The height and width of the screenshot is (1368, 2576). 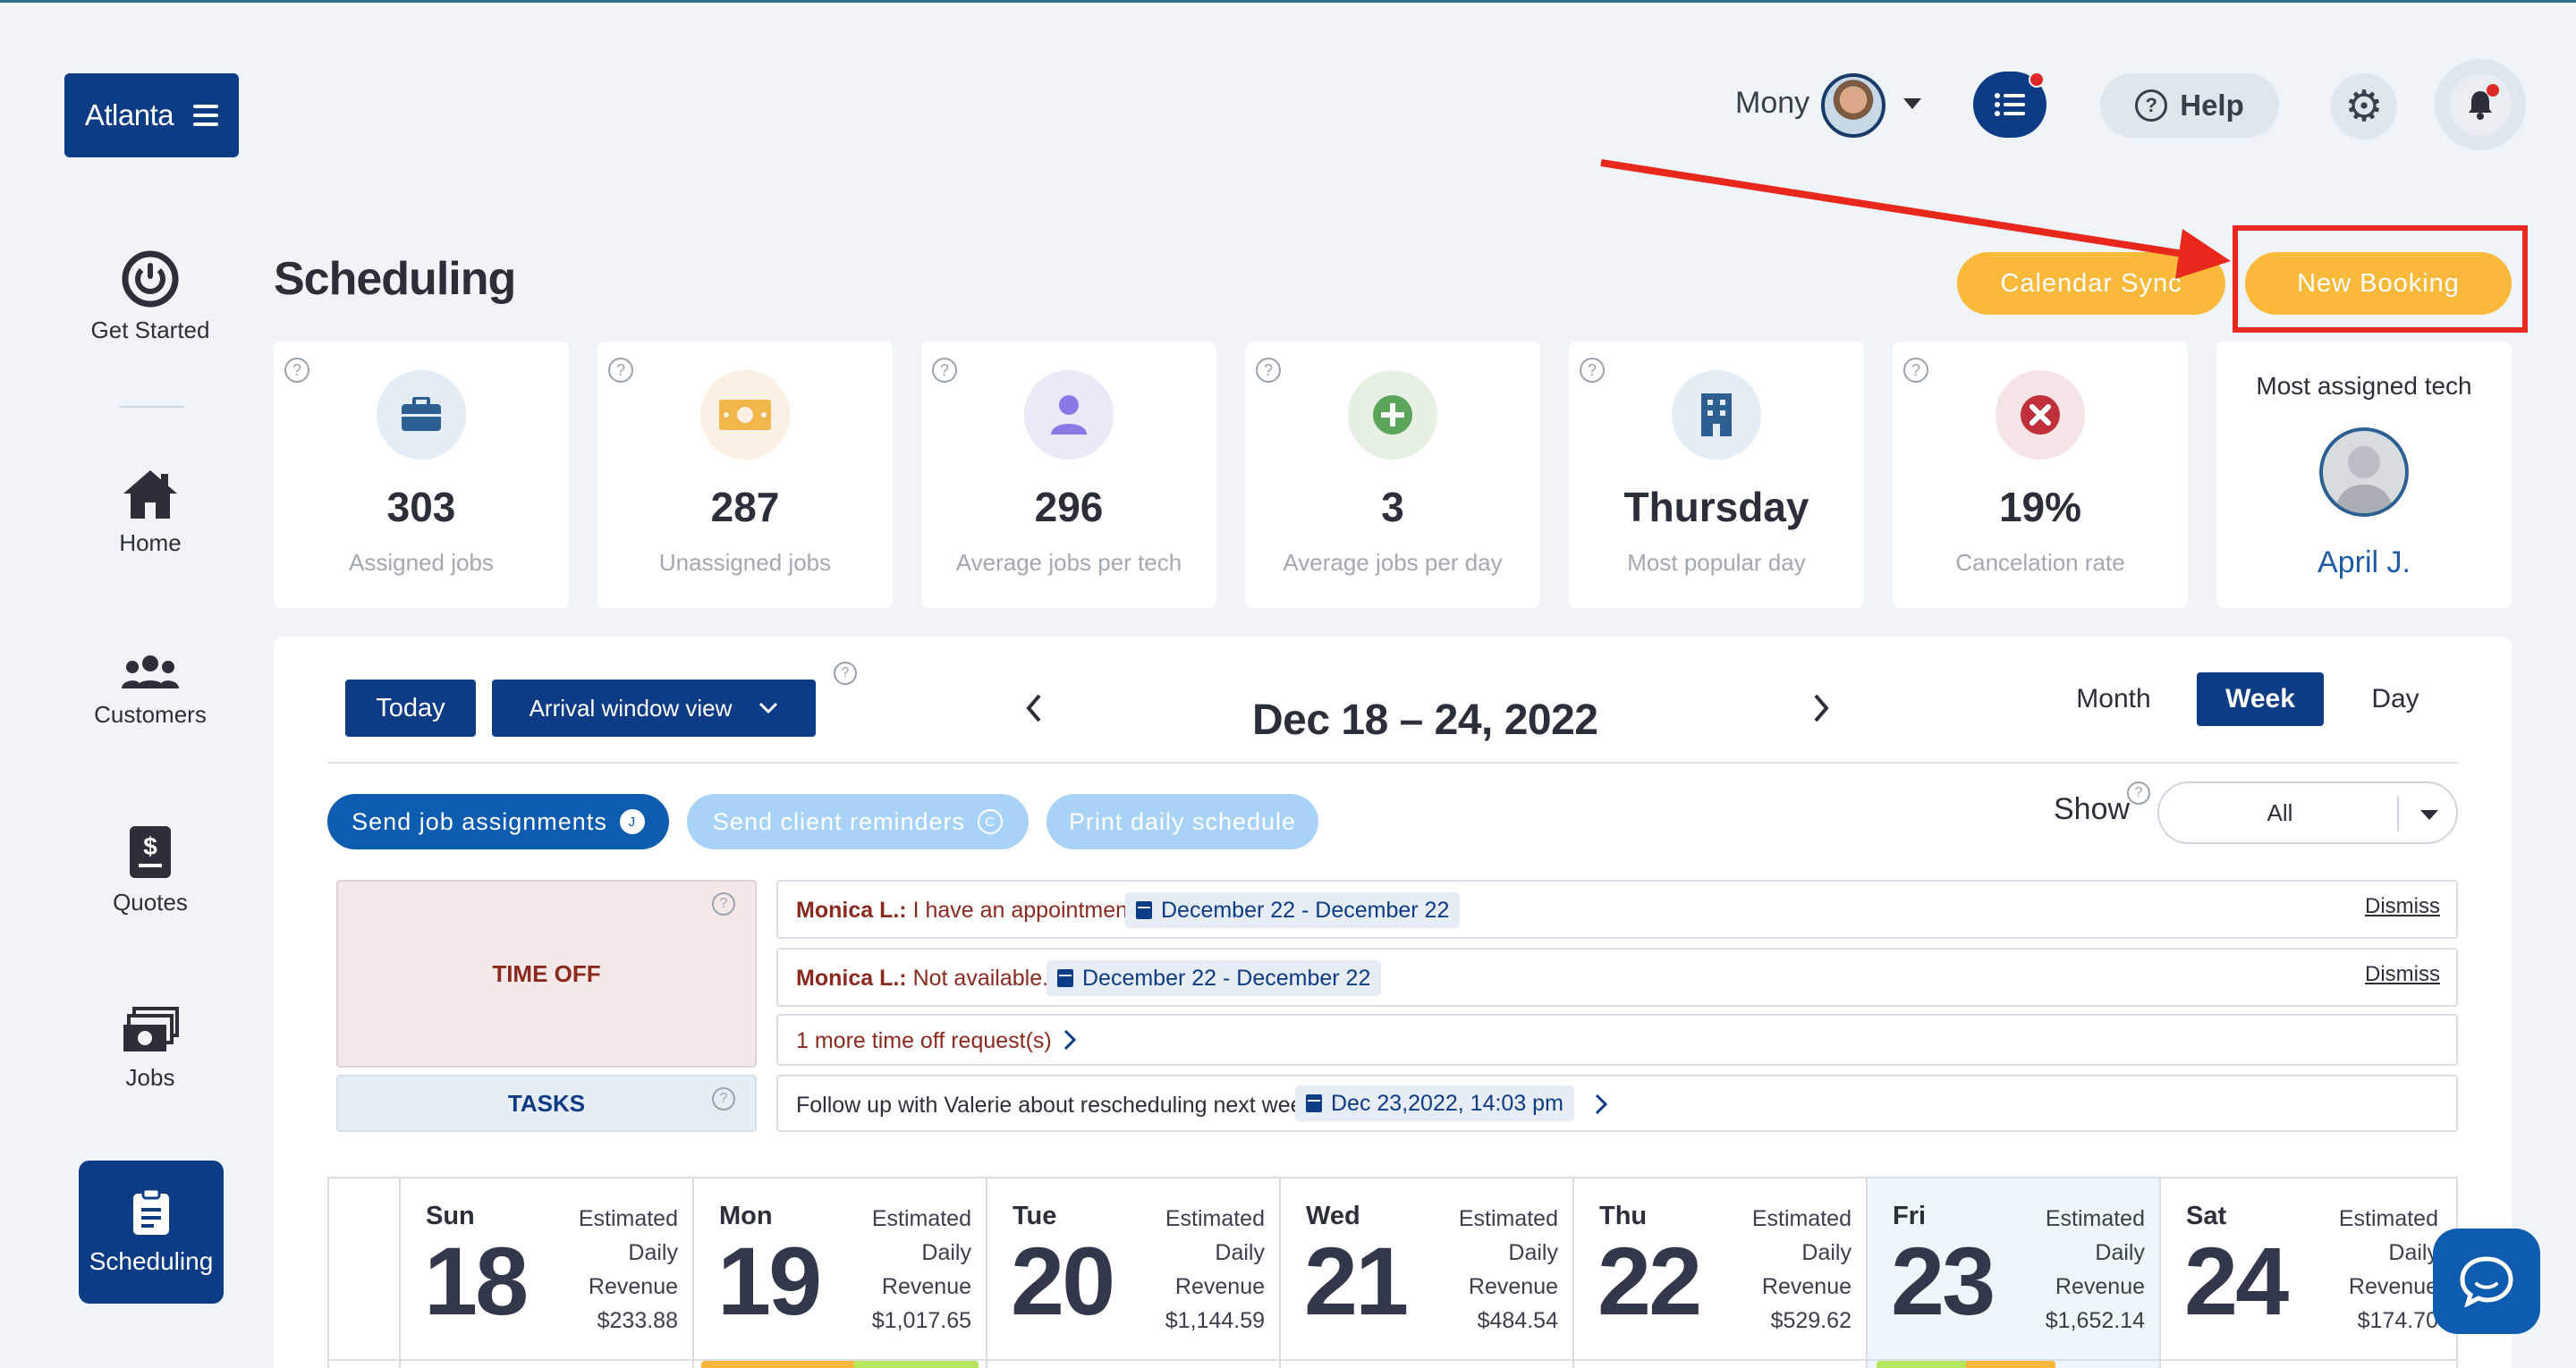 What do you see at coordinates (1393, 562) in the screenshot?
I see `stat-label: Average jobs per day` at bounding box center [1393, 562].